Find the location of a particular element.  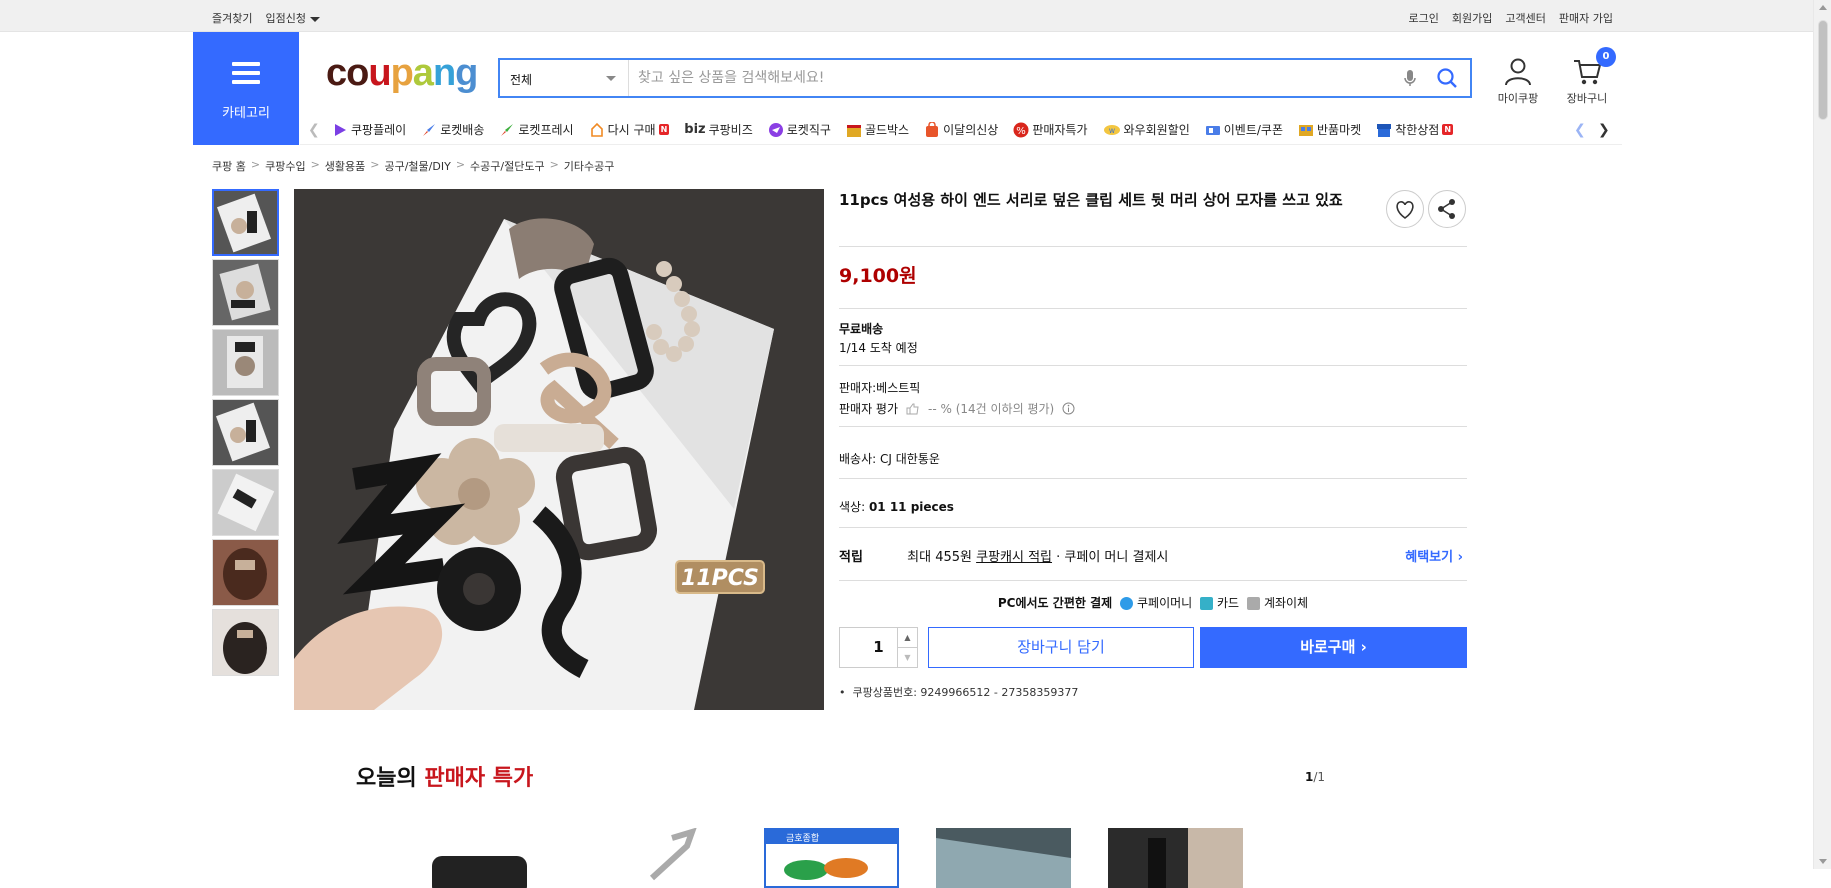

nav-item-rocket-global: 로켓직구 is located at coordinates (799, 129).